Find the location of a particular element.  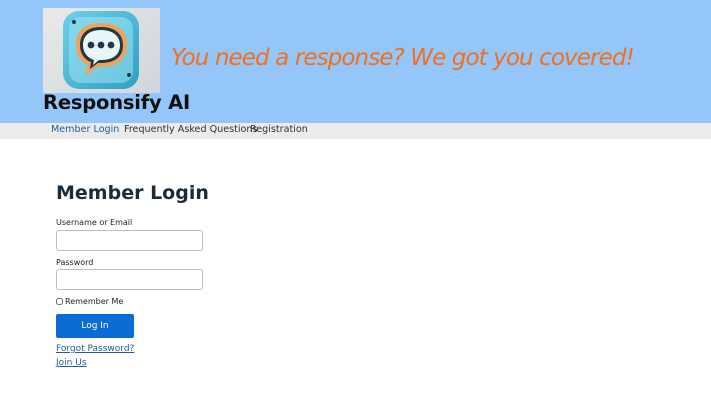

remember-me-row: Remember Me is located at coordinates (89, 301).